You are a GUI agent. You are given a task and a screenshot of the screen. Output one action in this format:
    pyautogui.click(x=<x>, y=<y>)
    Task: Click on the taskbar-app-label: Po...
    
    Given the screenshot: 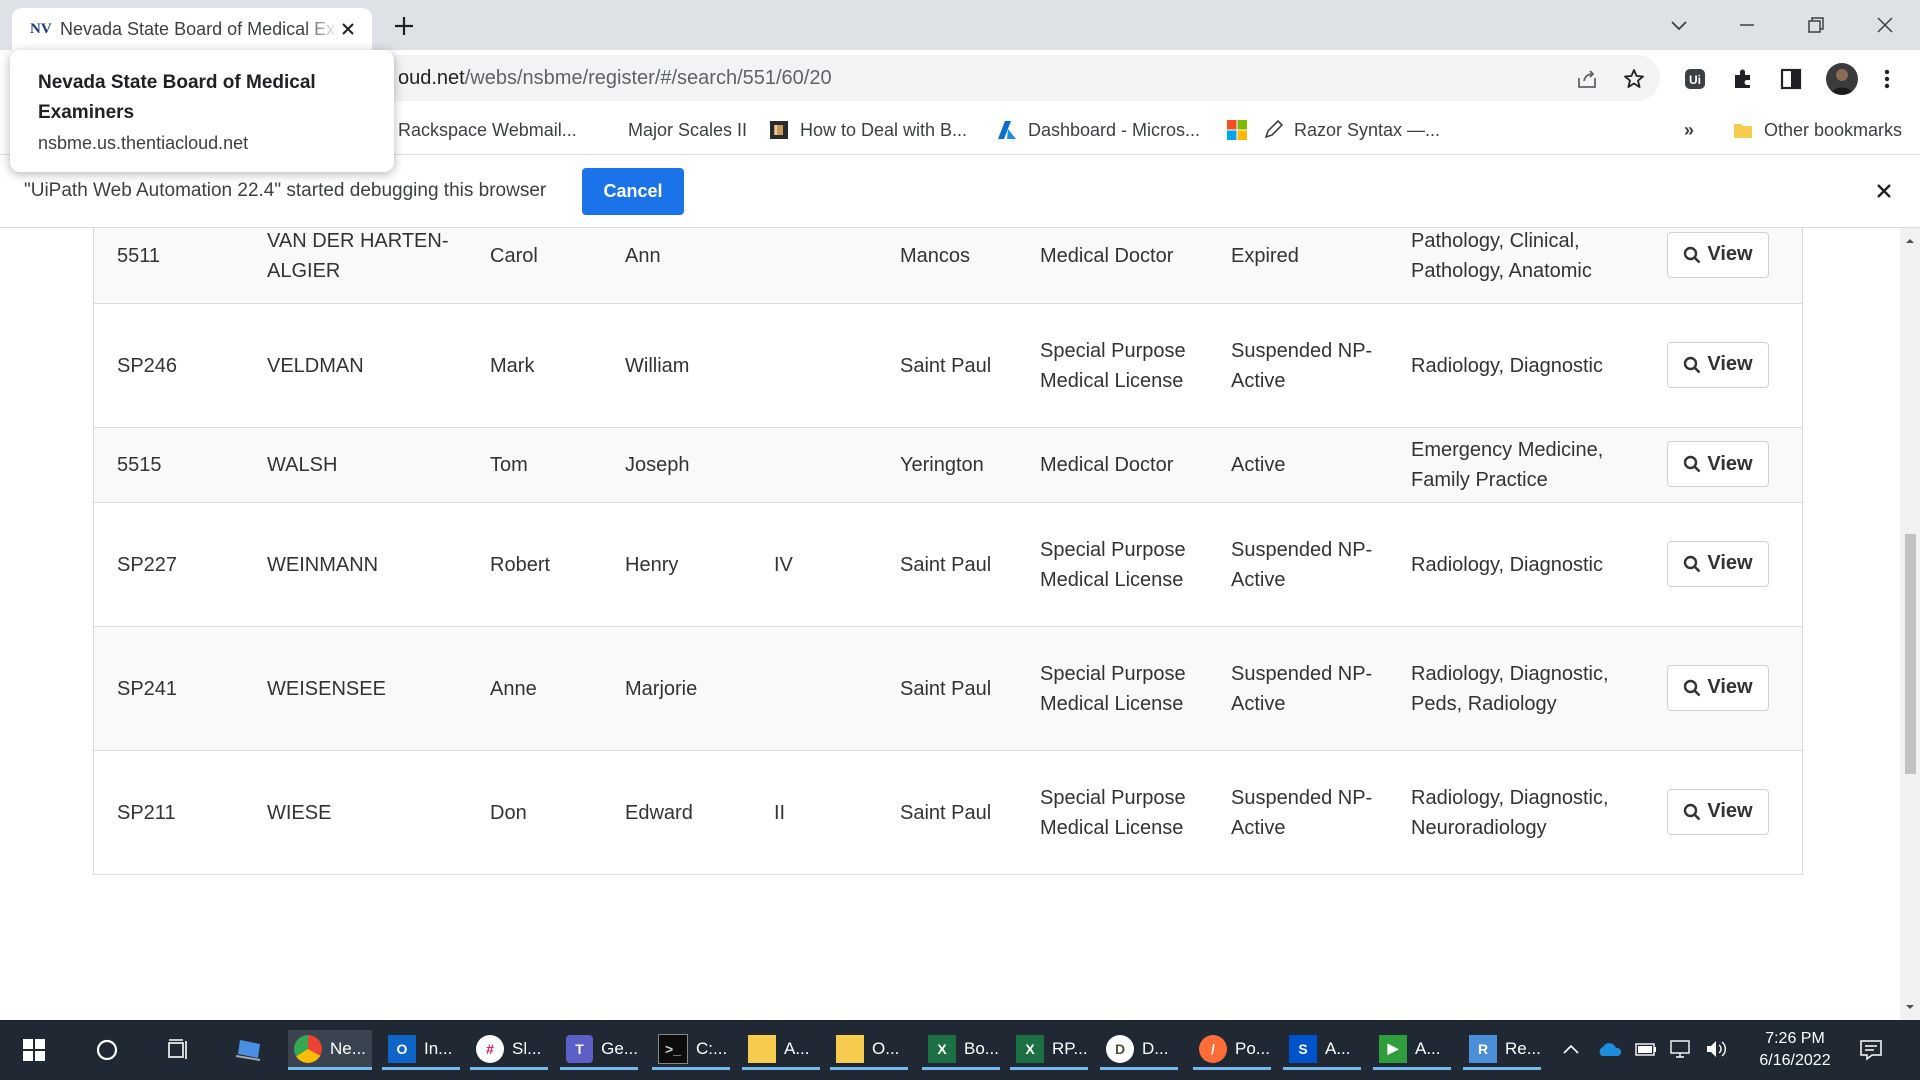 What is the action you would take?
    pyautogui.click(x=1252, y=1048)
    